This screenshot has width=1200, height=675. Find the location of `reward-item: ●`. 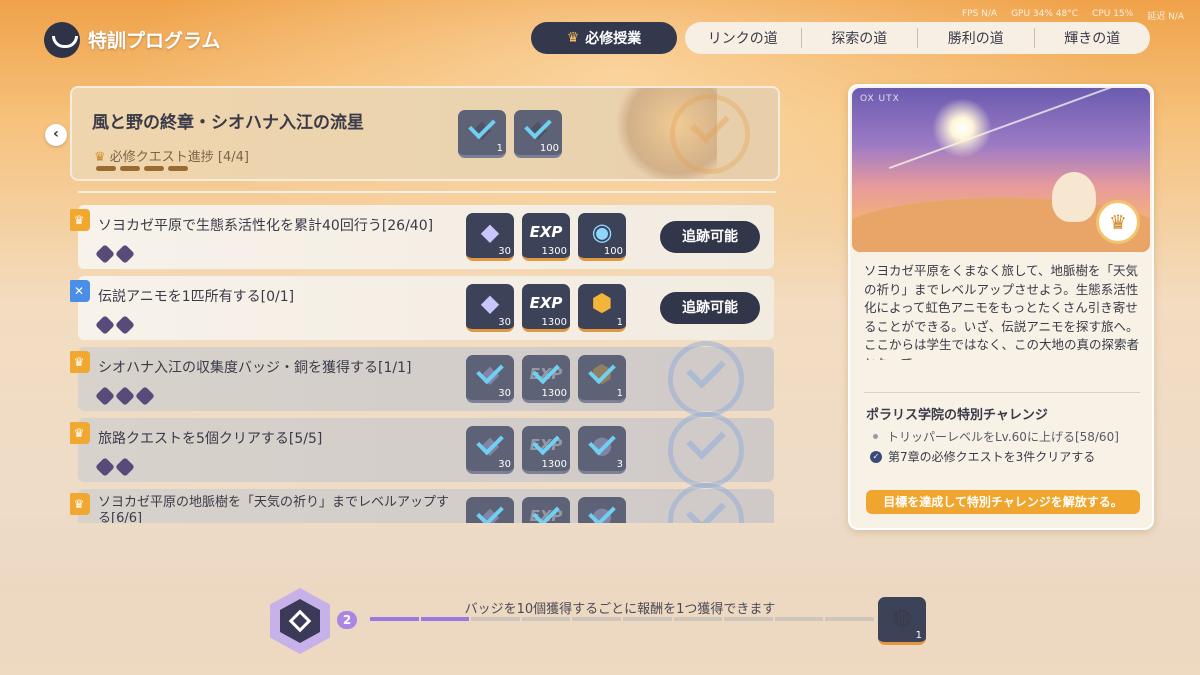

reward-item: ● is located at coordinates (602, 510).